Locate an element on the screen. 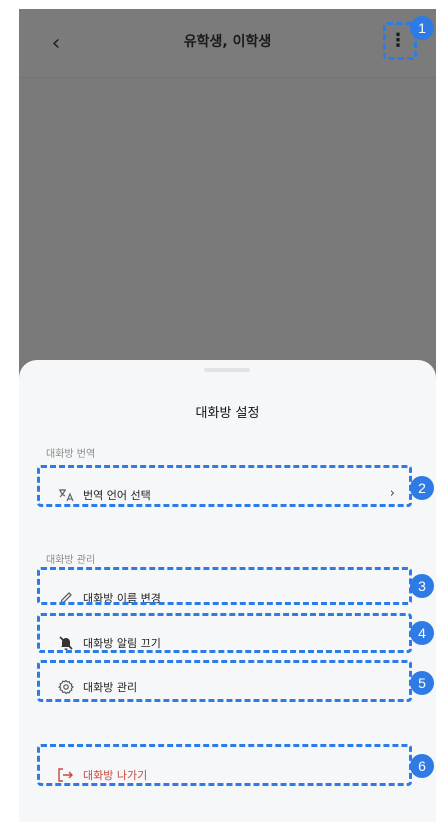  section-label-manage: 대화방 관리 is located at coordinates (71, 560).